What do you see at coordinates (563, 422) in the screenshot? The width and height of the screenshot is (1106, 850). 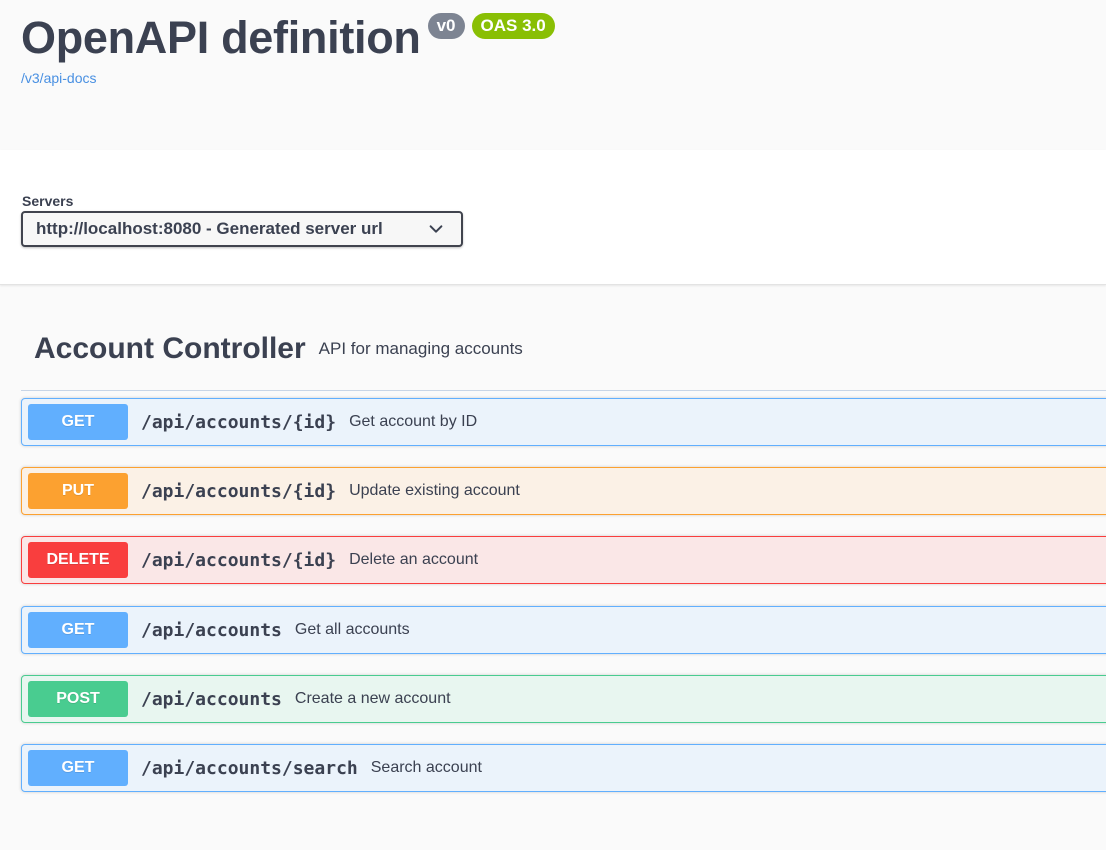 I see `operation-get-account-by-id: GET /api/accounts/{id} Get account by ID` at bounding box center [563, 422].